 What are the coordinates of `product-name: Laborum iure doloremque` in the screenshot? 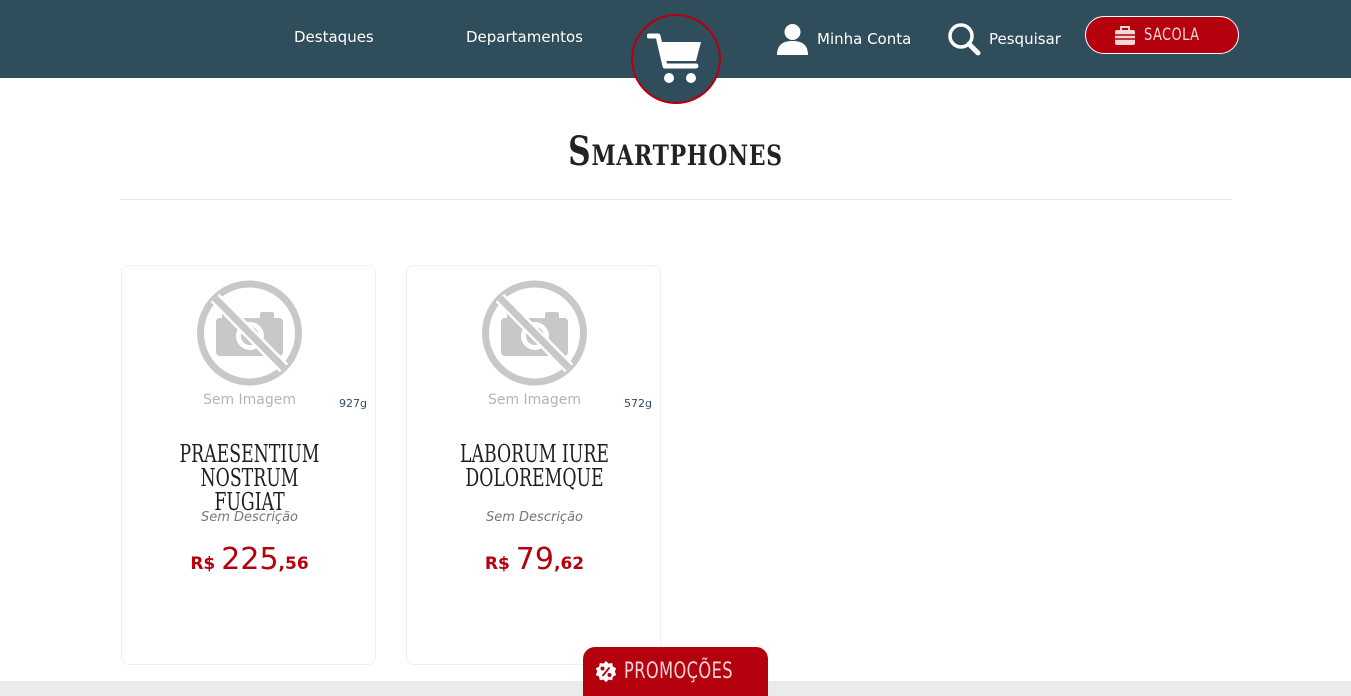 It's located at (534, 466).